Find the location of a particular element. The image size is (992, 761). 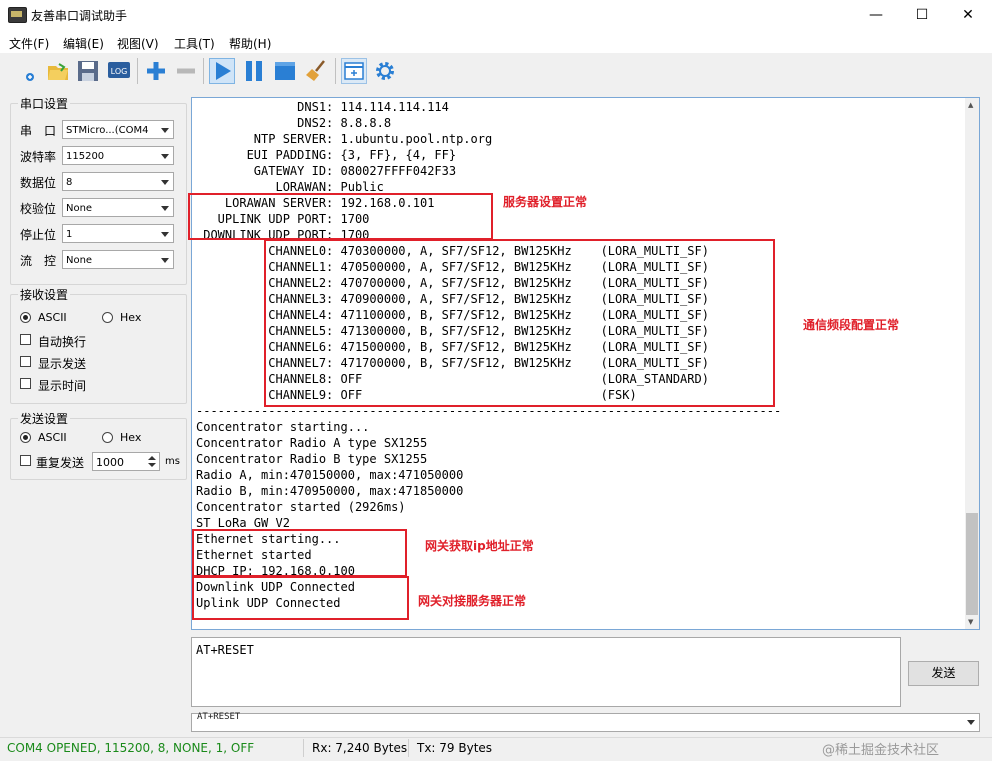

menu-view: 视图(V) is located at coordinates (138, 43).